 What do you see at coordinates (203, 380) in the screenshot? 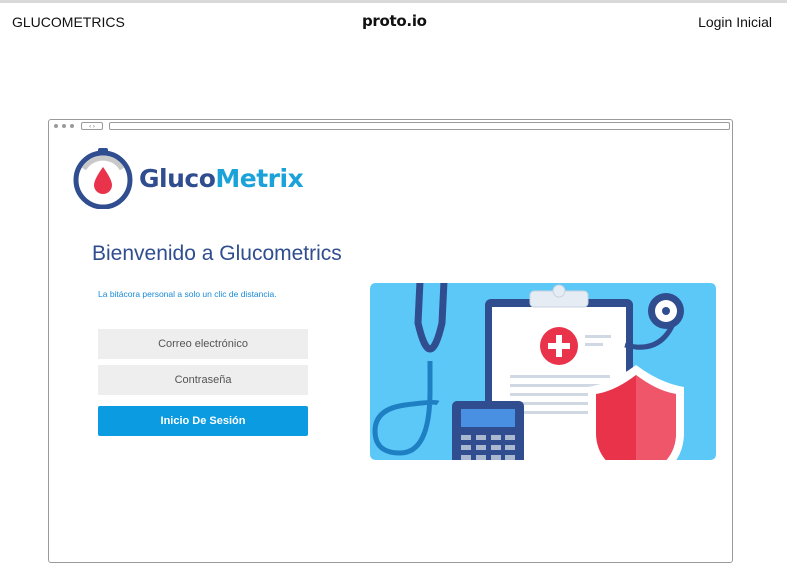
I see `password-field` at bounding box center [203, 380].